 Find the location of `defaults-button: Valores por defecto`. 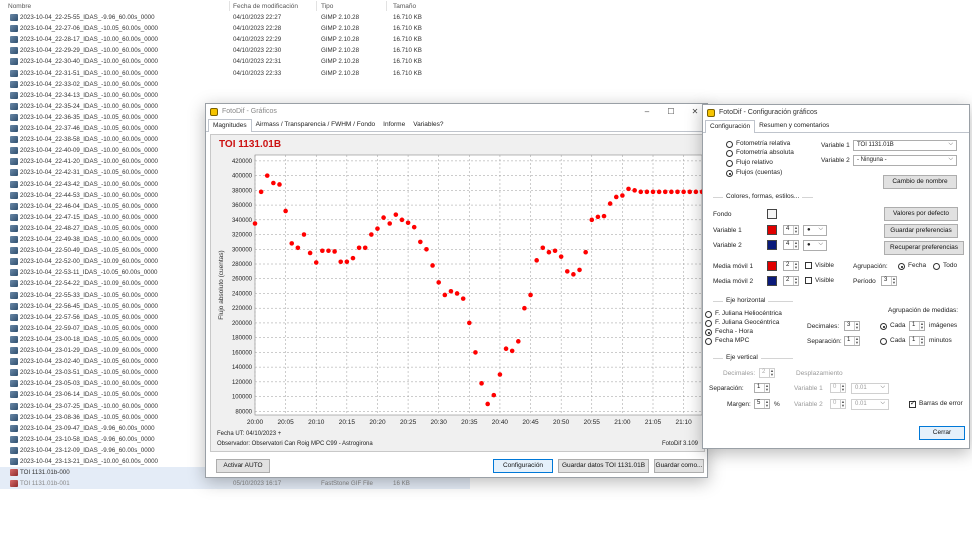

defaults-button: Valores por defecto is located at coordinates (921, 214).